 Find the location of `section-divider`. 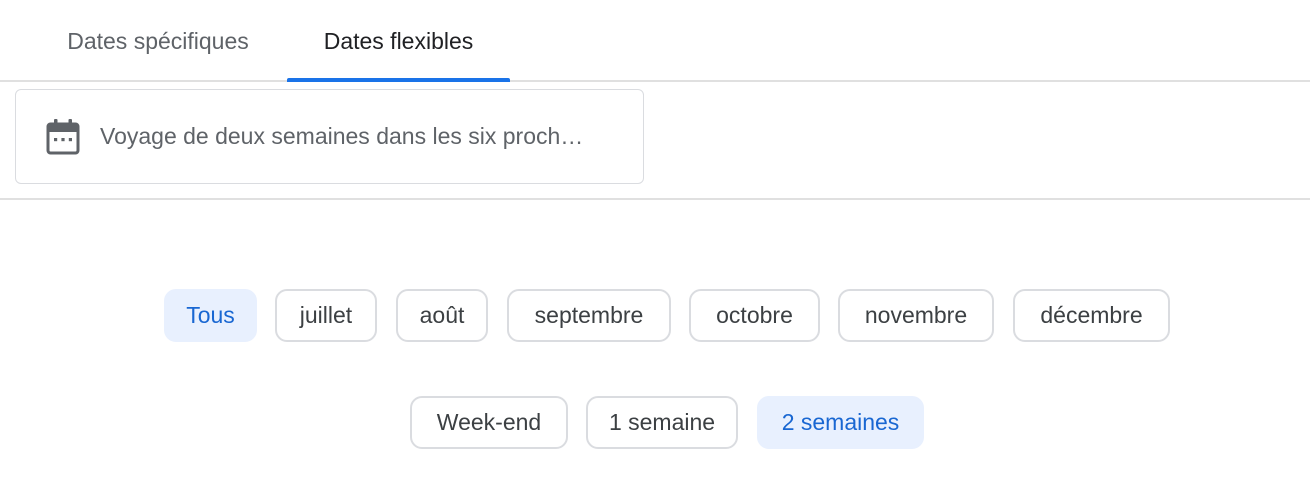

section-divider is located at coordinates (655, 199).